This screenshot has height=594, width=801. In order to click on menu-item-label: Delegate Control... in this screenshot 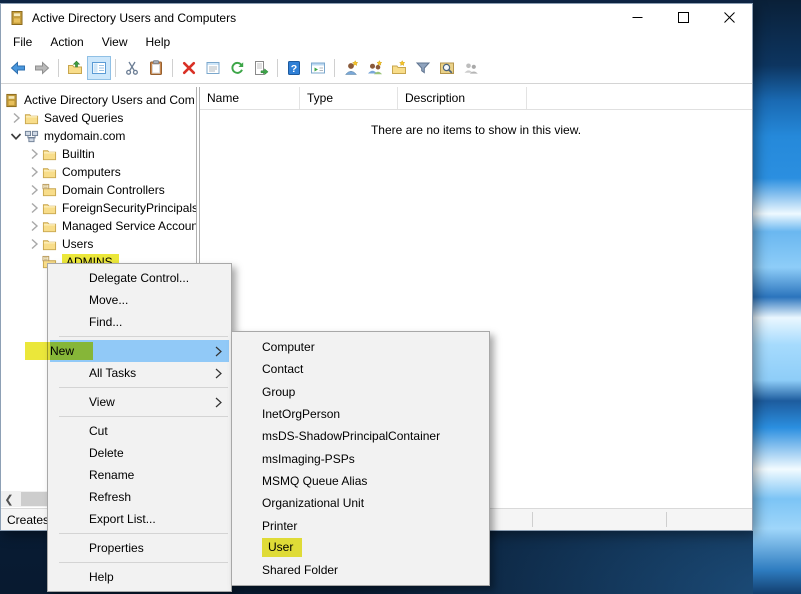, I will do `click(139, 278)`.